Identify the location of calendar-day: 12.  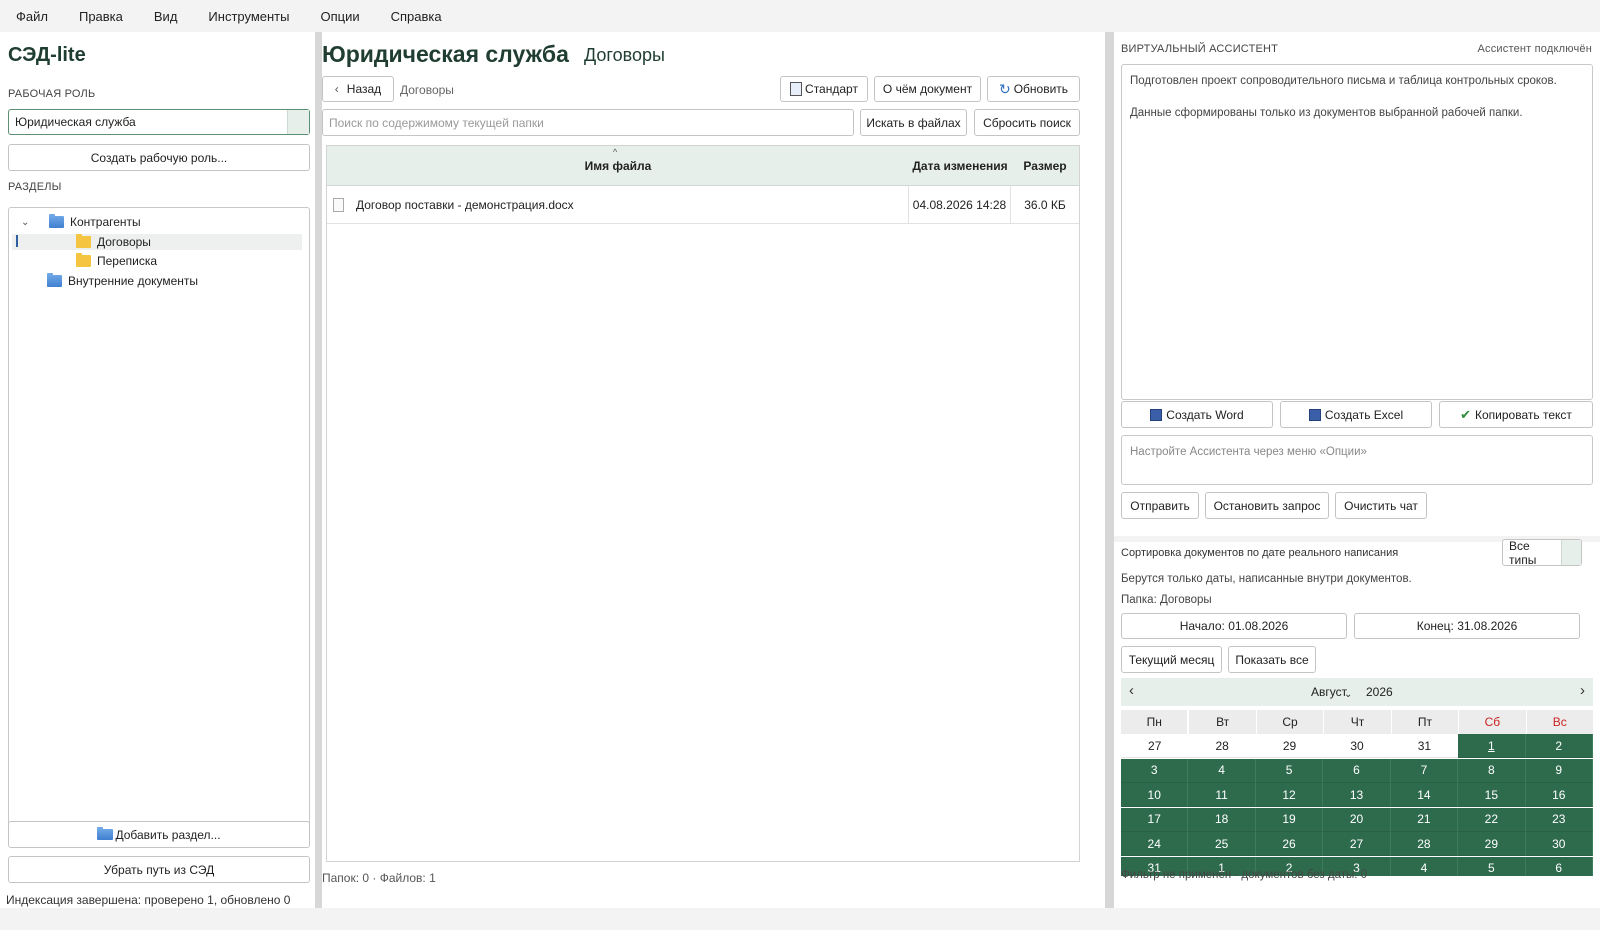
(1289, 795).